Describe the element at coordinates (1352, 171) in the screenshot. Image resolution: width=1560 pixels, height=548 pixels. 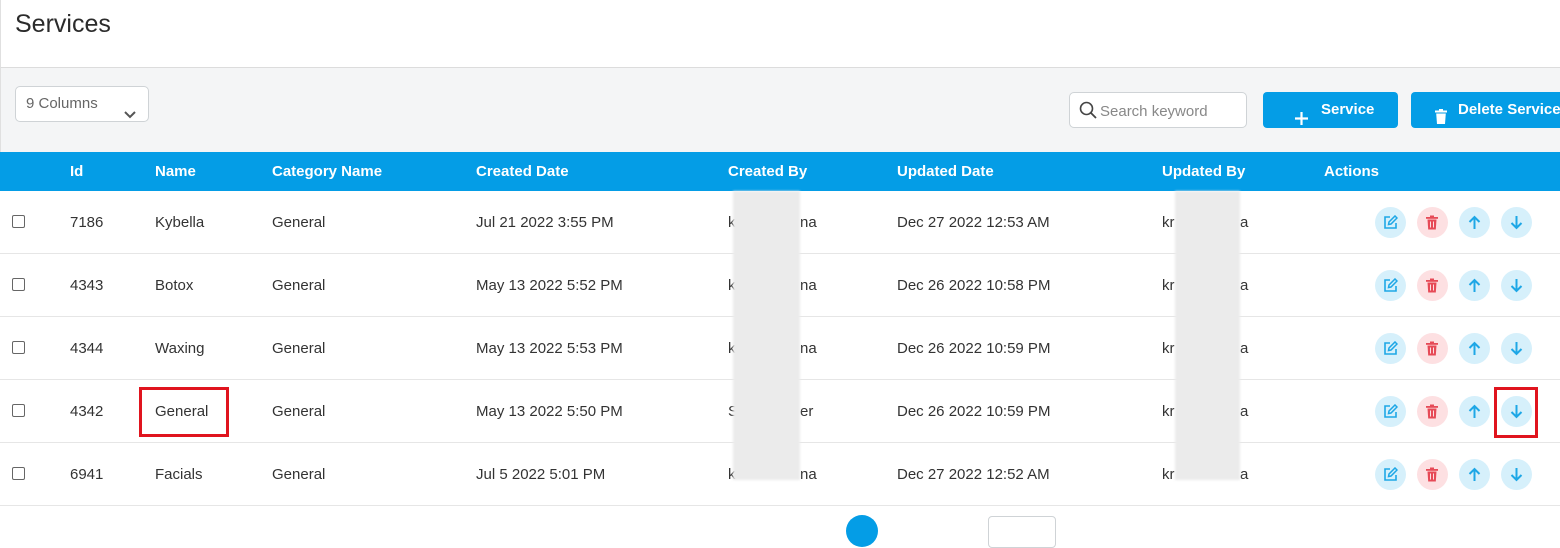
I see `column-header-actions: Actions` at that location.